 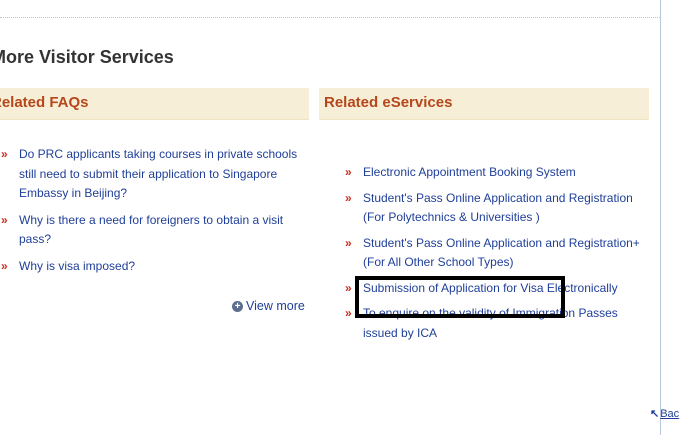 I want to click on eservice-item: » Electronic Appointment Booking System, so click(x=493, y=173).